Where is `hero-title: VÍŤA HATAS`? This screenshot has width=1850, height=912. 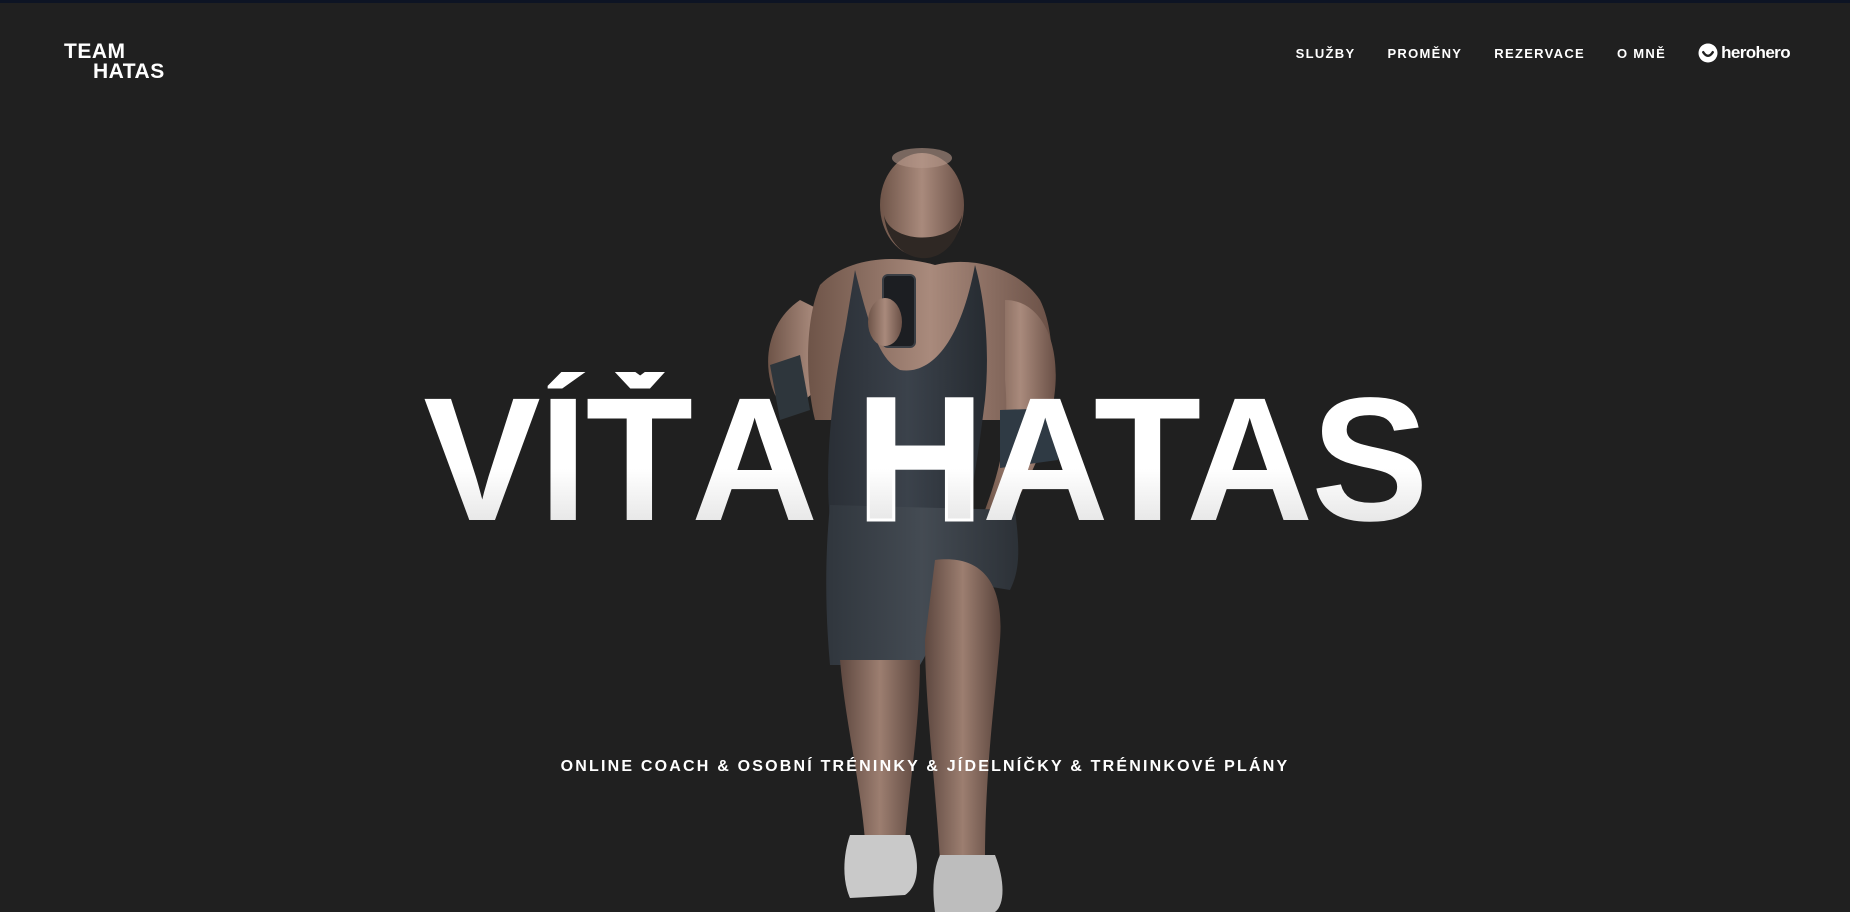
hero-title: VÍŤA HATAS is located at coordinates (924, 460).